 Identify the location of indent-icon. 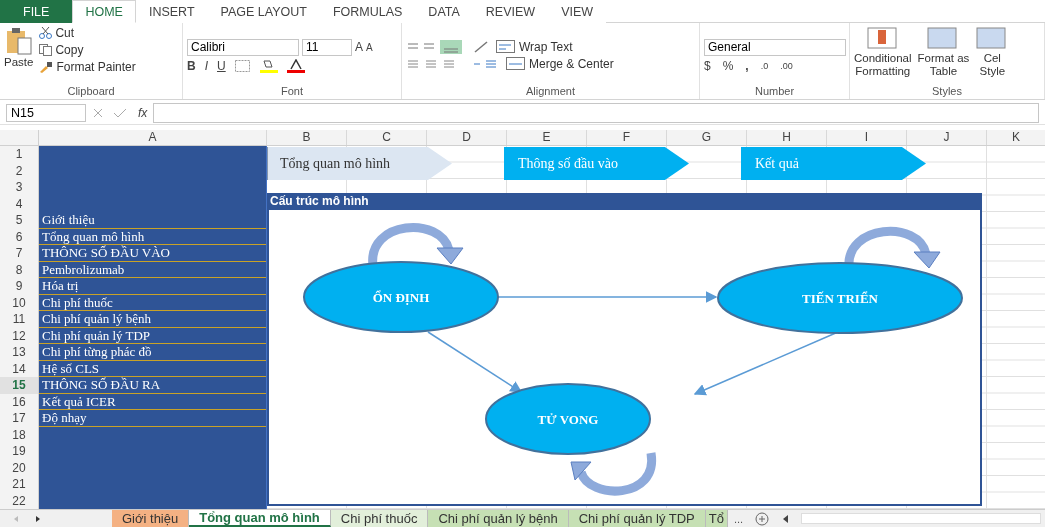
(486, 64).